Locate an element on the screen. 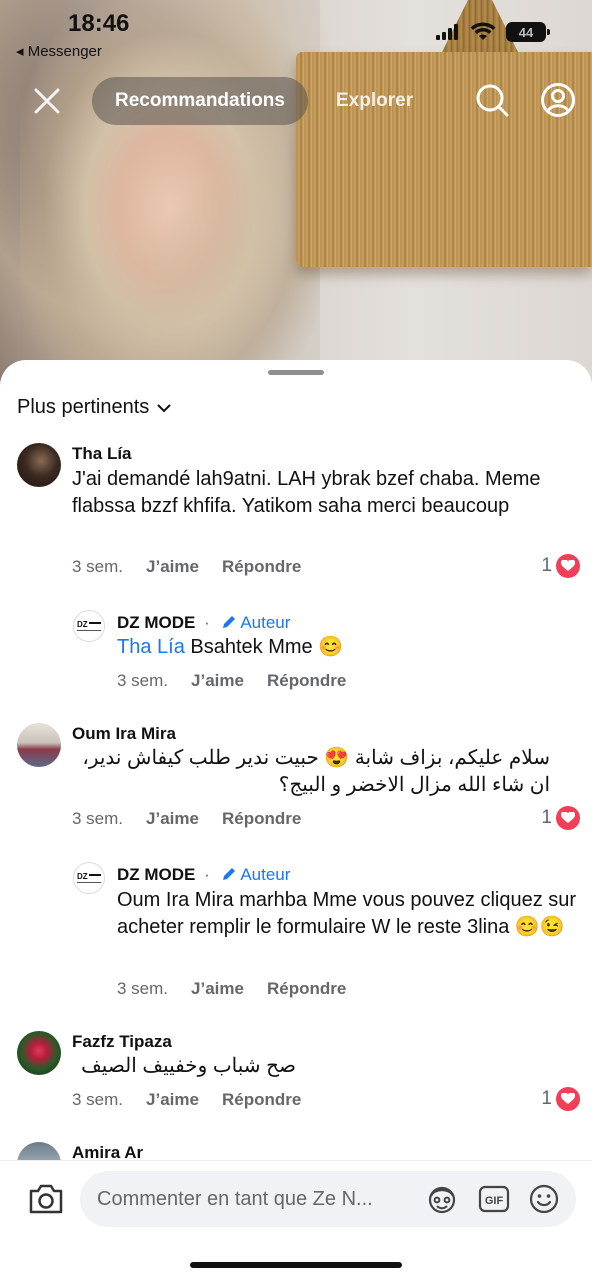 This screenshot has height=1280, width=592. tab-explorer: Explorer is located at coordinates (374, 101).